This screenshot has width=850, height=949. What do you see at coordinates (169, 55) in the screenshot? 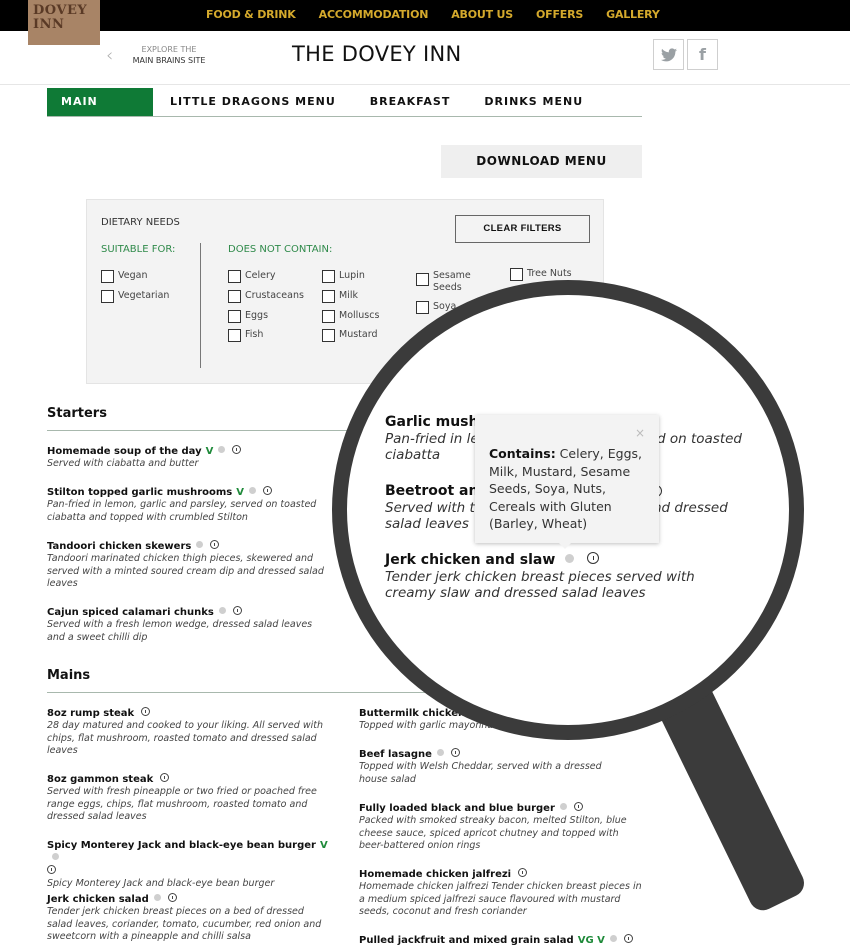
I see `explore-main-site-link: EXPLORE THE MAIN BRAINS SITE` at bounding box center [169, 55].